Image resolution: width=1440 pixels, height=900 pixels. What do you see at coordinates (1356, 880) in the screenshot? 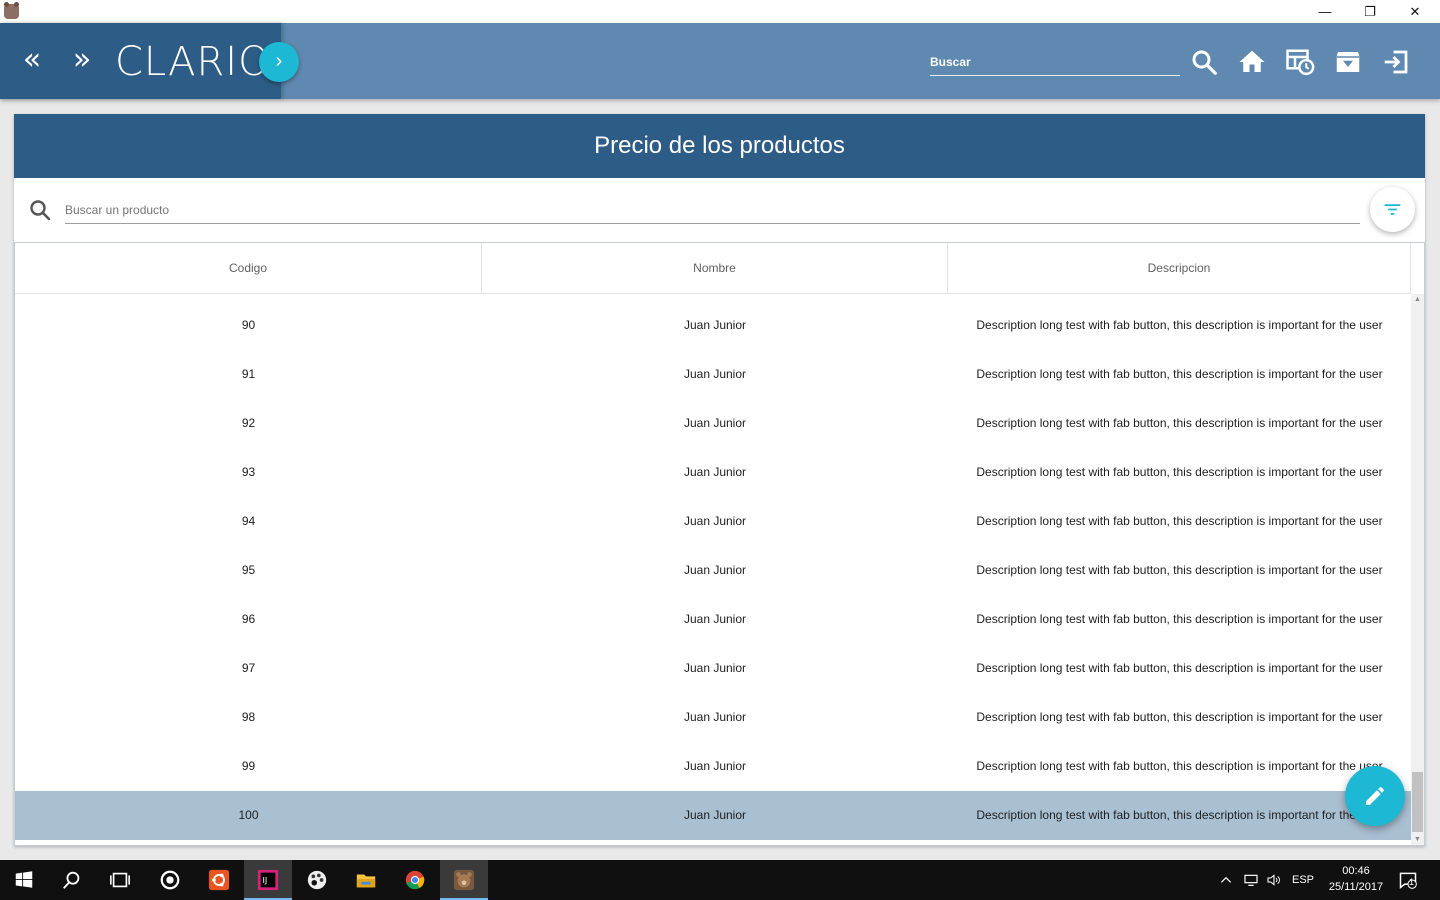
I see `clock: 00:46 25/11/2017` at bounding box center [1356, 880].